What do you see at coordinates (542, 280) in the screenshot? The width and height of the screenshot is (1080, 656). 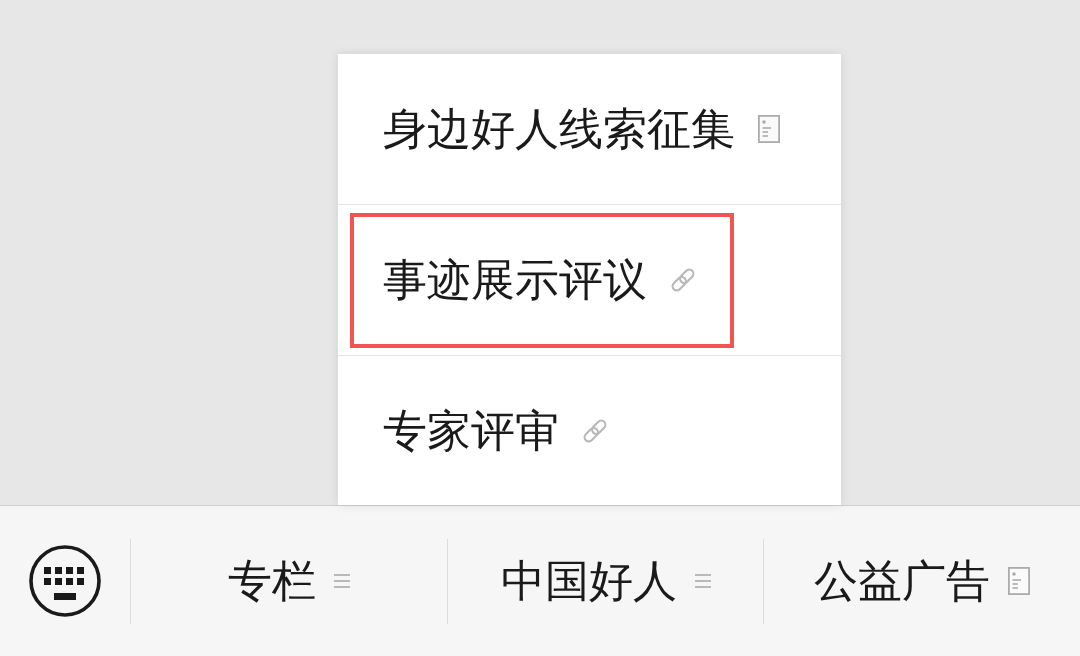 I see `menu-item: 事迹展示评议` at bounding box center [542, 280].